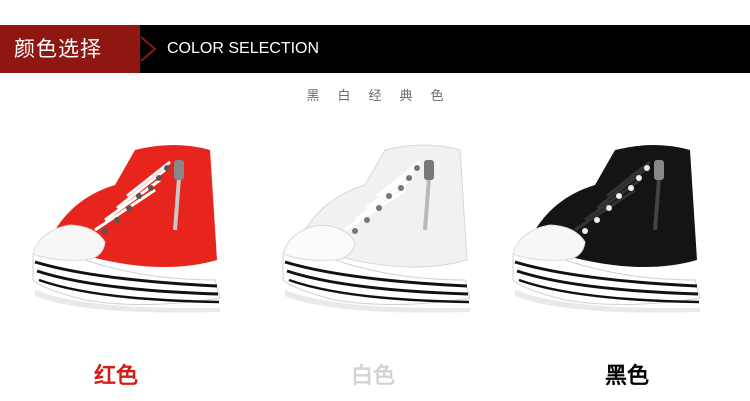 This screenshot has width=750, height=401. What do you see at coordinates (627, 374) in the screenshot?
I see `color-label-black: 黑色` at bounding box center [627, 374].